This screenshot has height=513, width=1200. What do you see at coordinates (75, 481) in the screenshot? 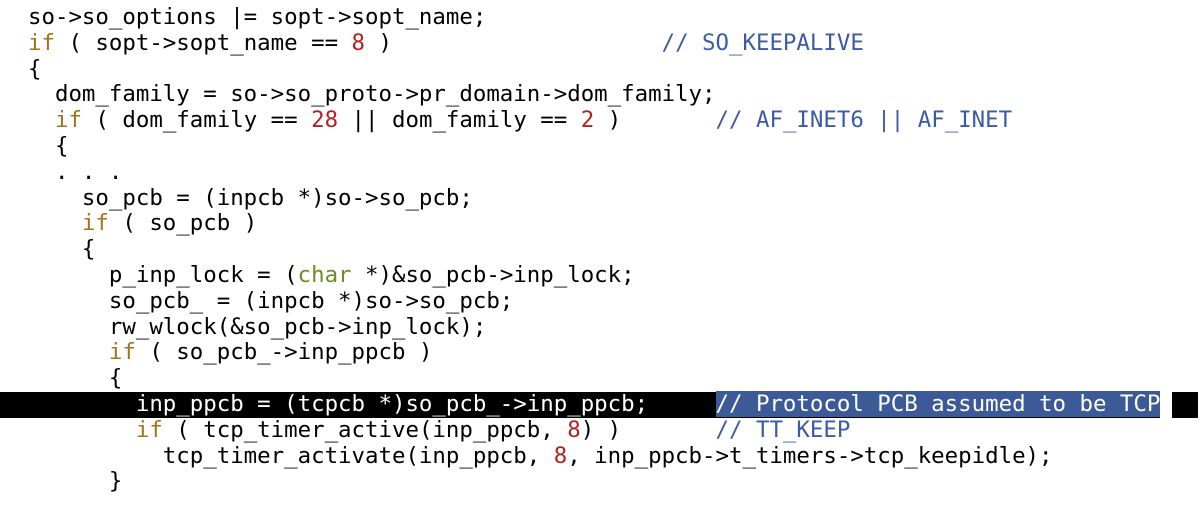
I see `code-token: }` at bounding box center [75, 481].